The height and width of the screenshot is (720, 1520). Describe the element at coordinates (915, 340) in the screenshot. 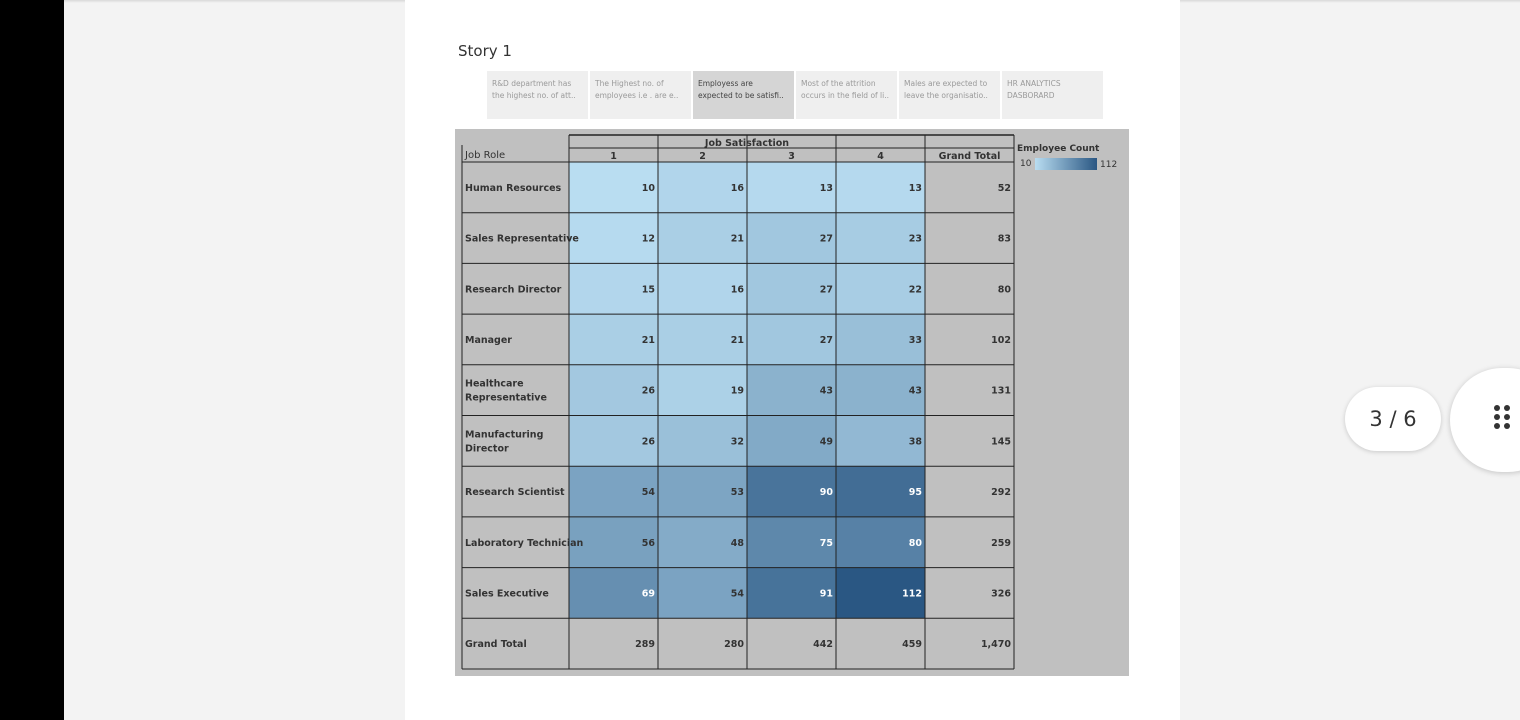

I see `cell-value: 33` at that location.